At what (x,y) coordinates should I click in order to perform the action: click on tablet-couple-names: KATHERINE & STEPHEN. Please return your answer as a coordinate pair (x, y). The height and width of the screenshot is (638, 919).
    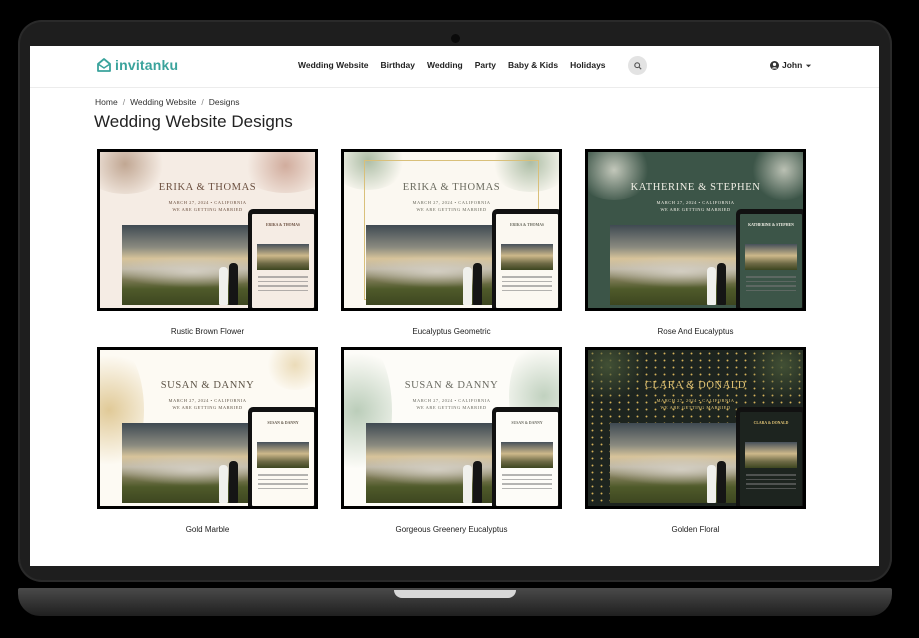
    Looking at the image, I should click on (771, 225).